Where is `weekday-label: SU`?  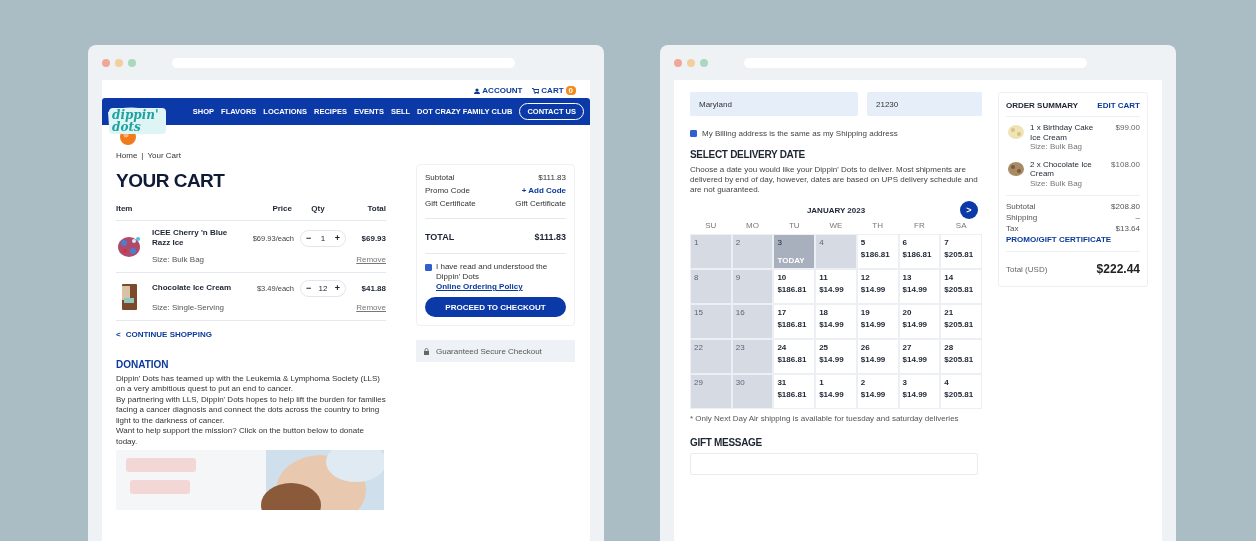 weekday-label: SU is located at coordinates (711, 225).